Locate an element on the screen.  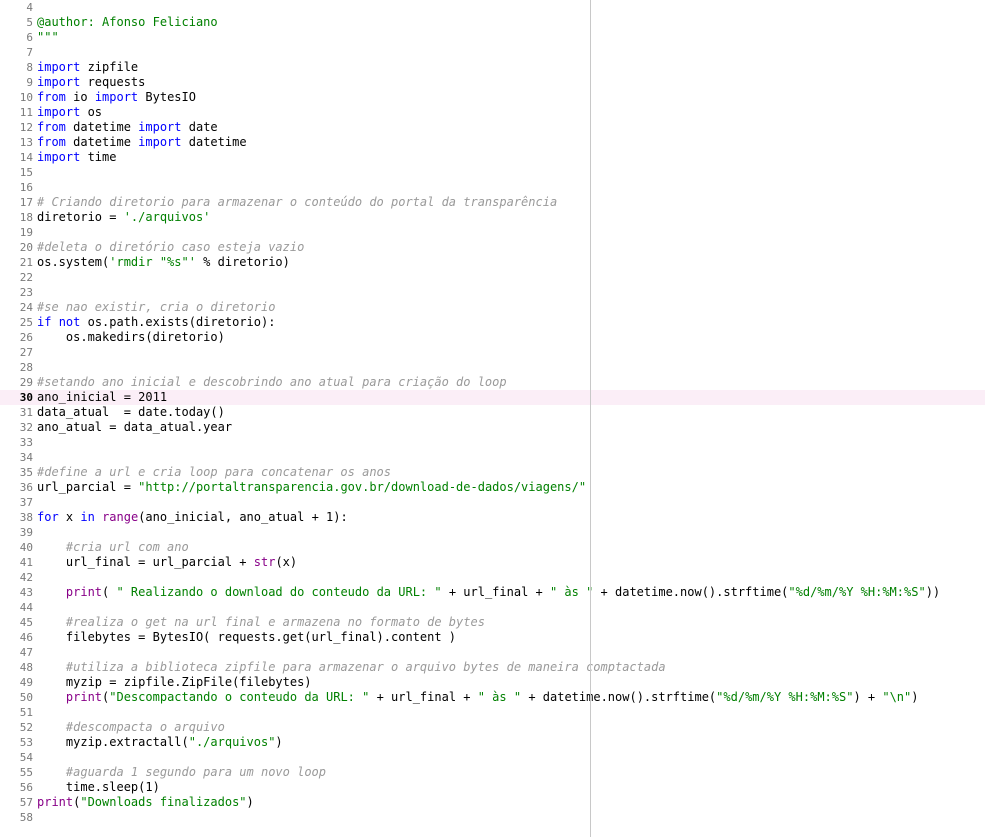
line-number: 34 is located at coordinates (26, 457).